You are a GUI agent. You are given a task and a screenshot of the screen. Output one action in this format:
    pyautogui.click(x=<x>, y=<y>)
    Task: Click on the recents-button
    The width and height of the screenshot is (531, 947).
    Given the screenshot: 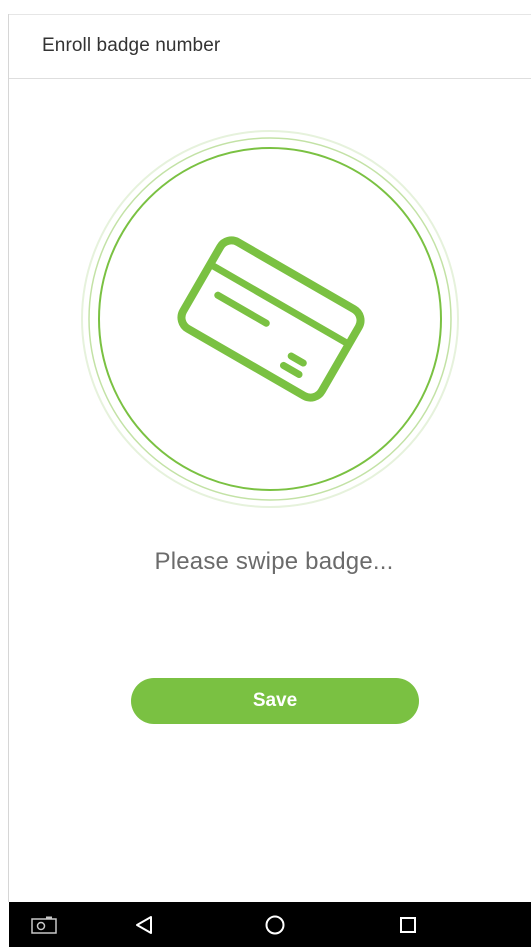 What is the action you would take?
    pyautogui.click(x=408, y=924)
    